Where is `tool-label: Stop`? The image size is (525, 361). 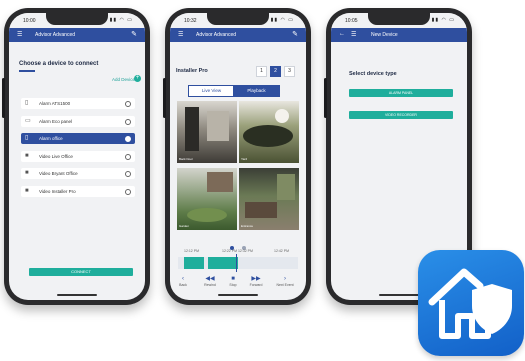
tool-label: Stop is located at coordinates (233, 285).